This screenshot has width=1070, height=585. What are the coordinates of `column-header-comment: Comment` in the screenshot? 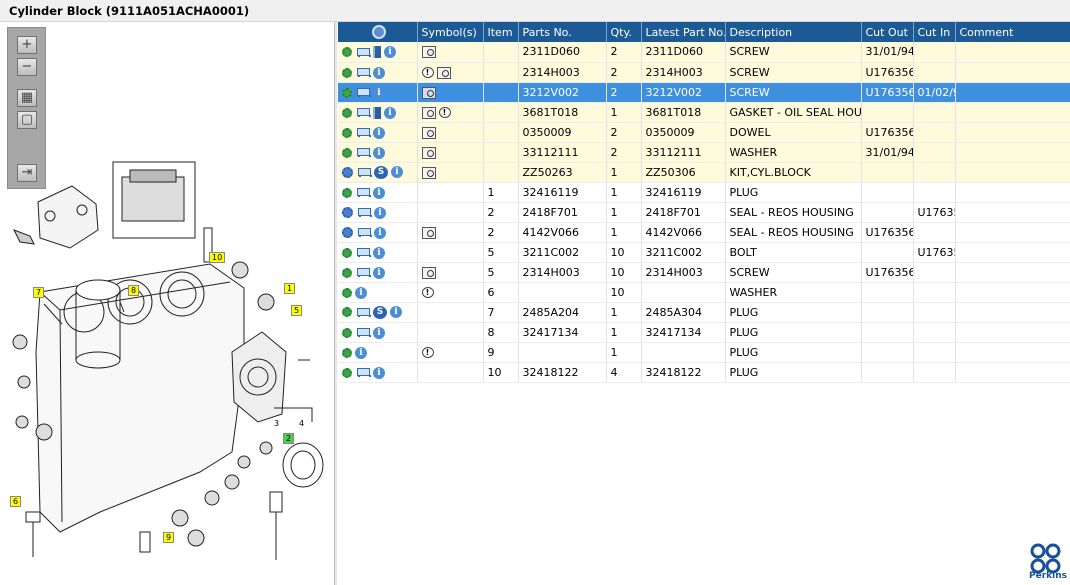 It's located at (1012, 32).